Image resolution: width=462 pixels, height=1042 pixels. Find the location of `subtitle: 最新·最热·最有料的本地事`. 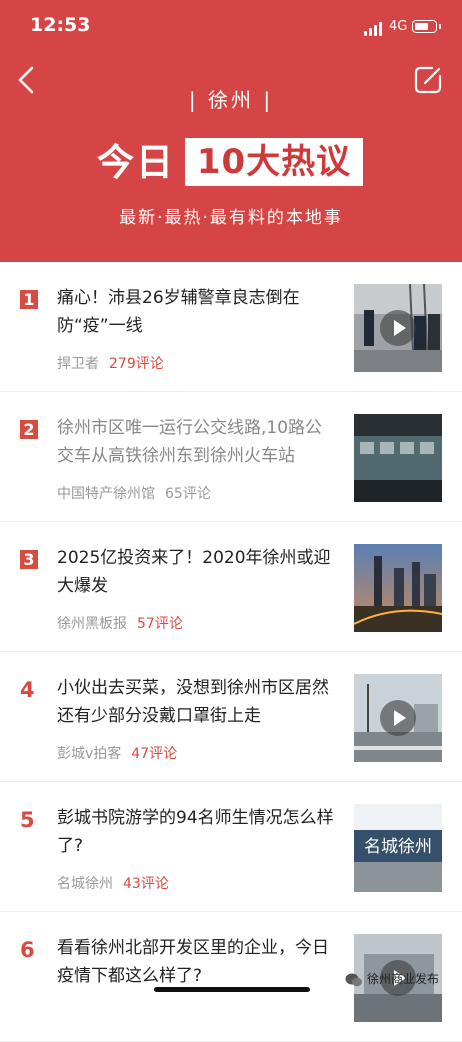

subtitle: 最新·最热·最有料的本地事 is located at coordinates (231, 218).